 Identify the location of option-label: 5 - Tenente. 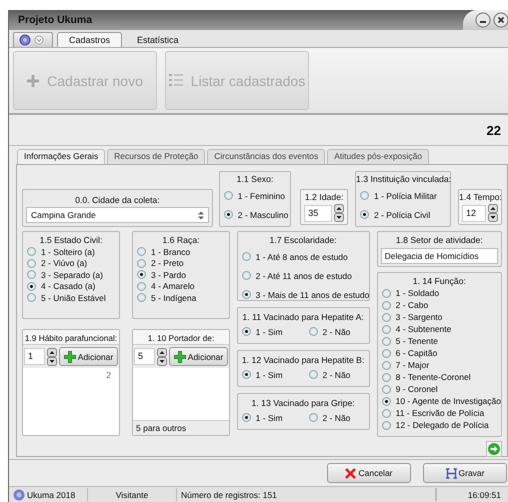
(417, 341).